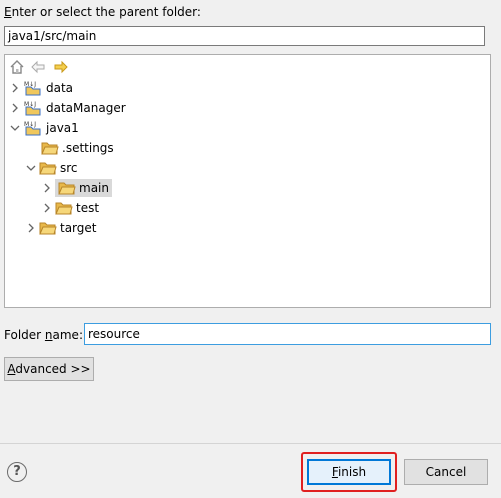 The height and width of the screenshot is (498, 501). I want to click on selected-item-highlight: main, so click(83, 188).